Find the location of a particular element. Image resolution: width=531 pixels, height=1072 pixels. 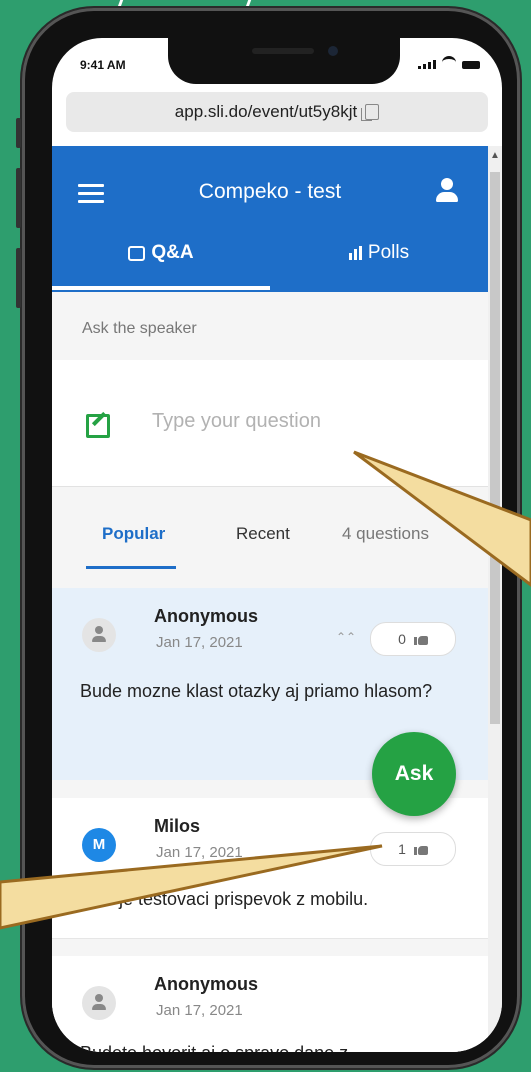

status-icons is located at coordinates (449, 62).